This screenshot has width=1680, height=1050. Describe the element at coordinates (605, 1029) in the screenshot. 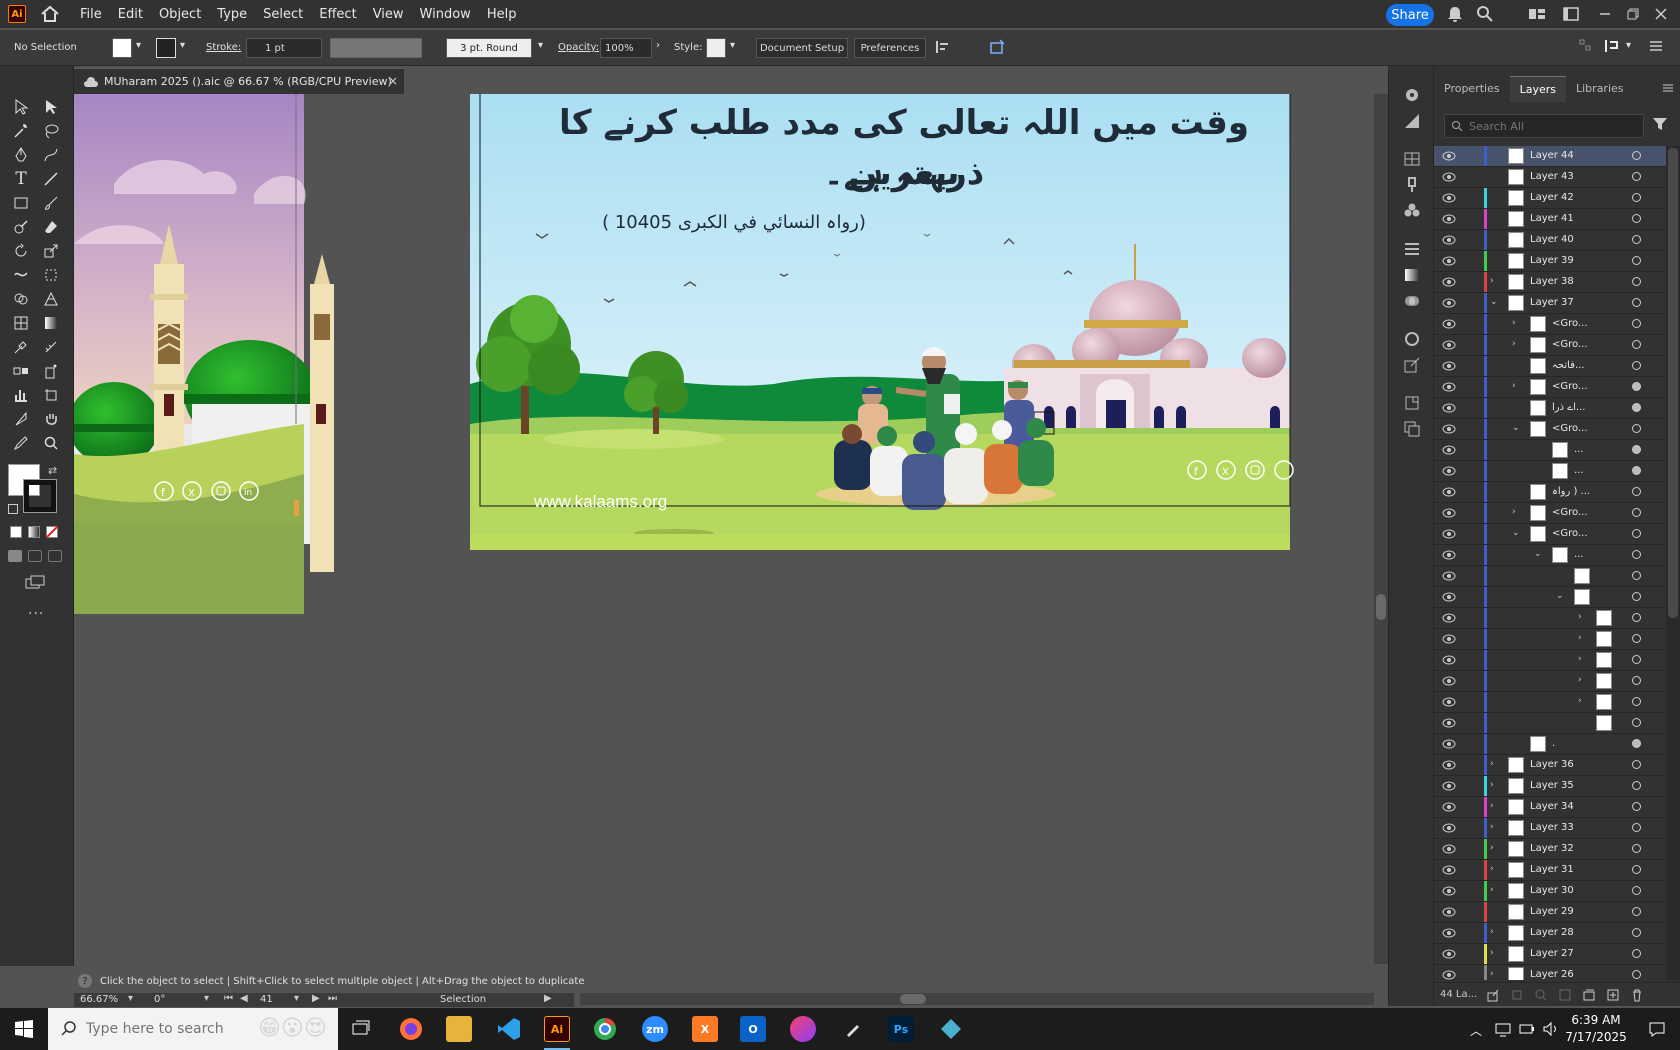

I see `taskbar-chrome-icon` at that location.